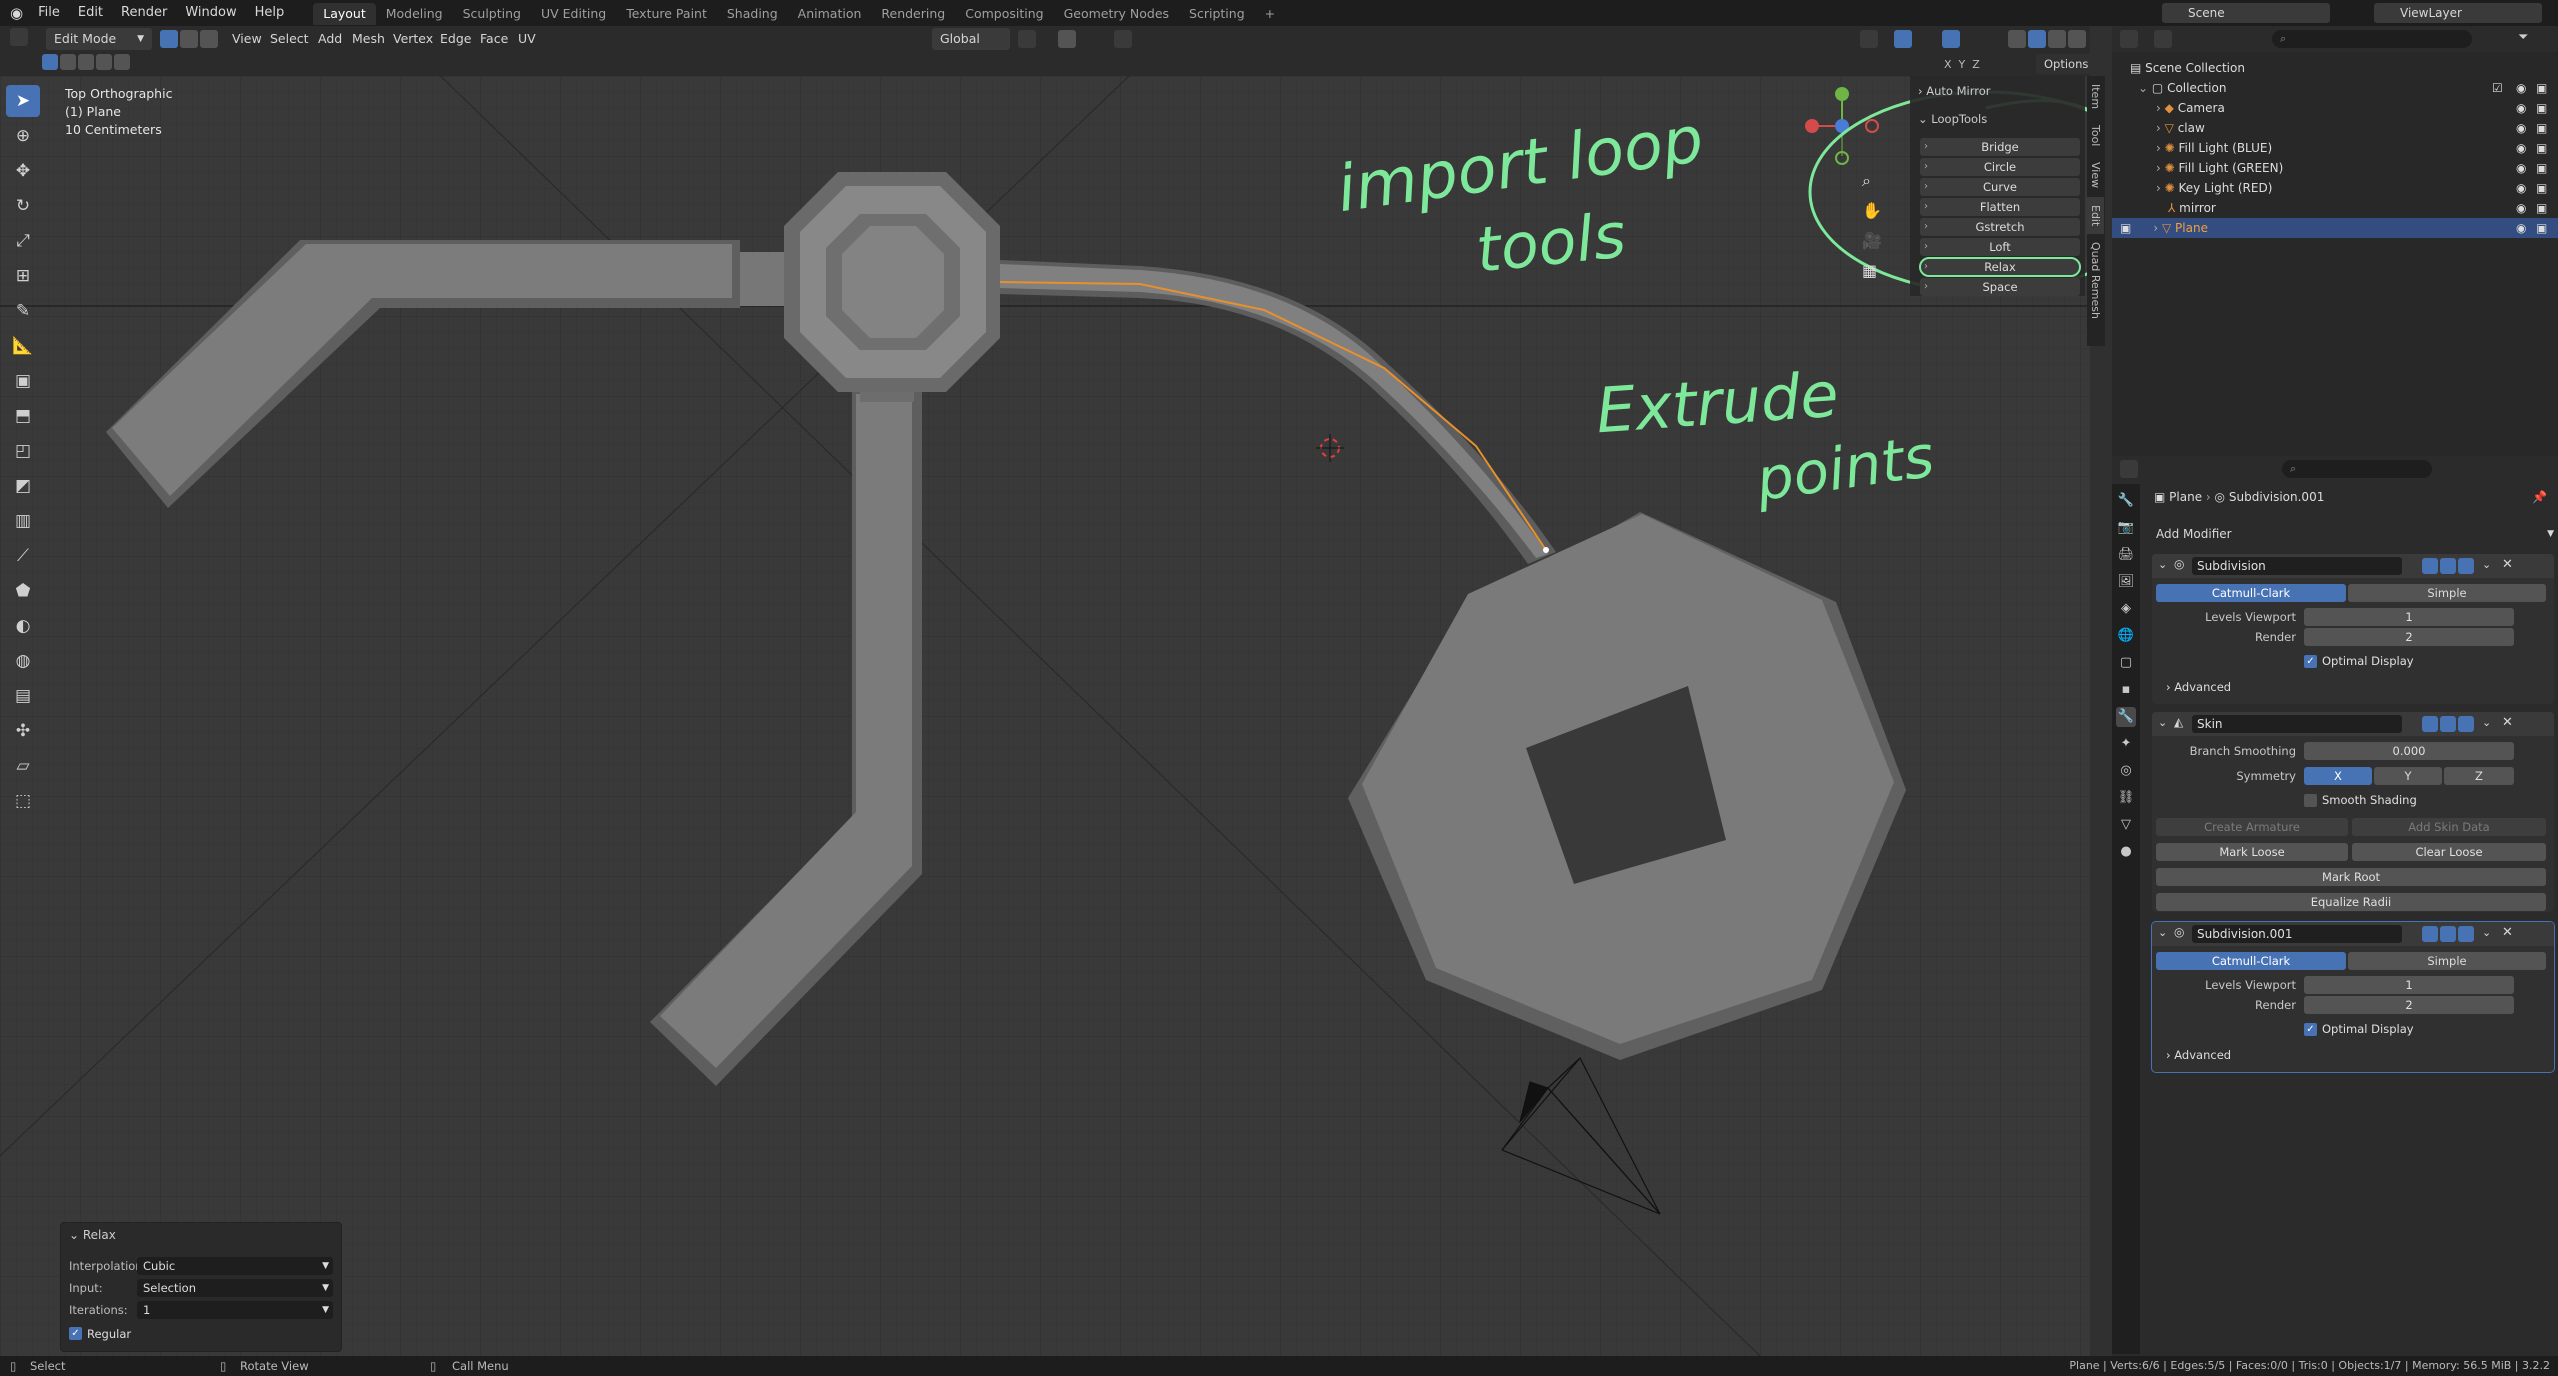 Image resolution: width=2558 pixels, height=1376 pixels. What do you see at coordinates (23, 206) in the screenshot?
I see `rotate-tool-icon: ↻` at bounding box center [23, 206].